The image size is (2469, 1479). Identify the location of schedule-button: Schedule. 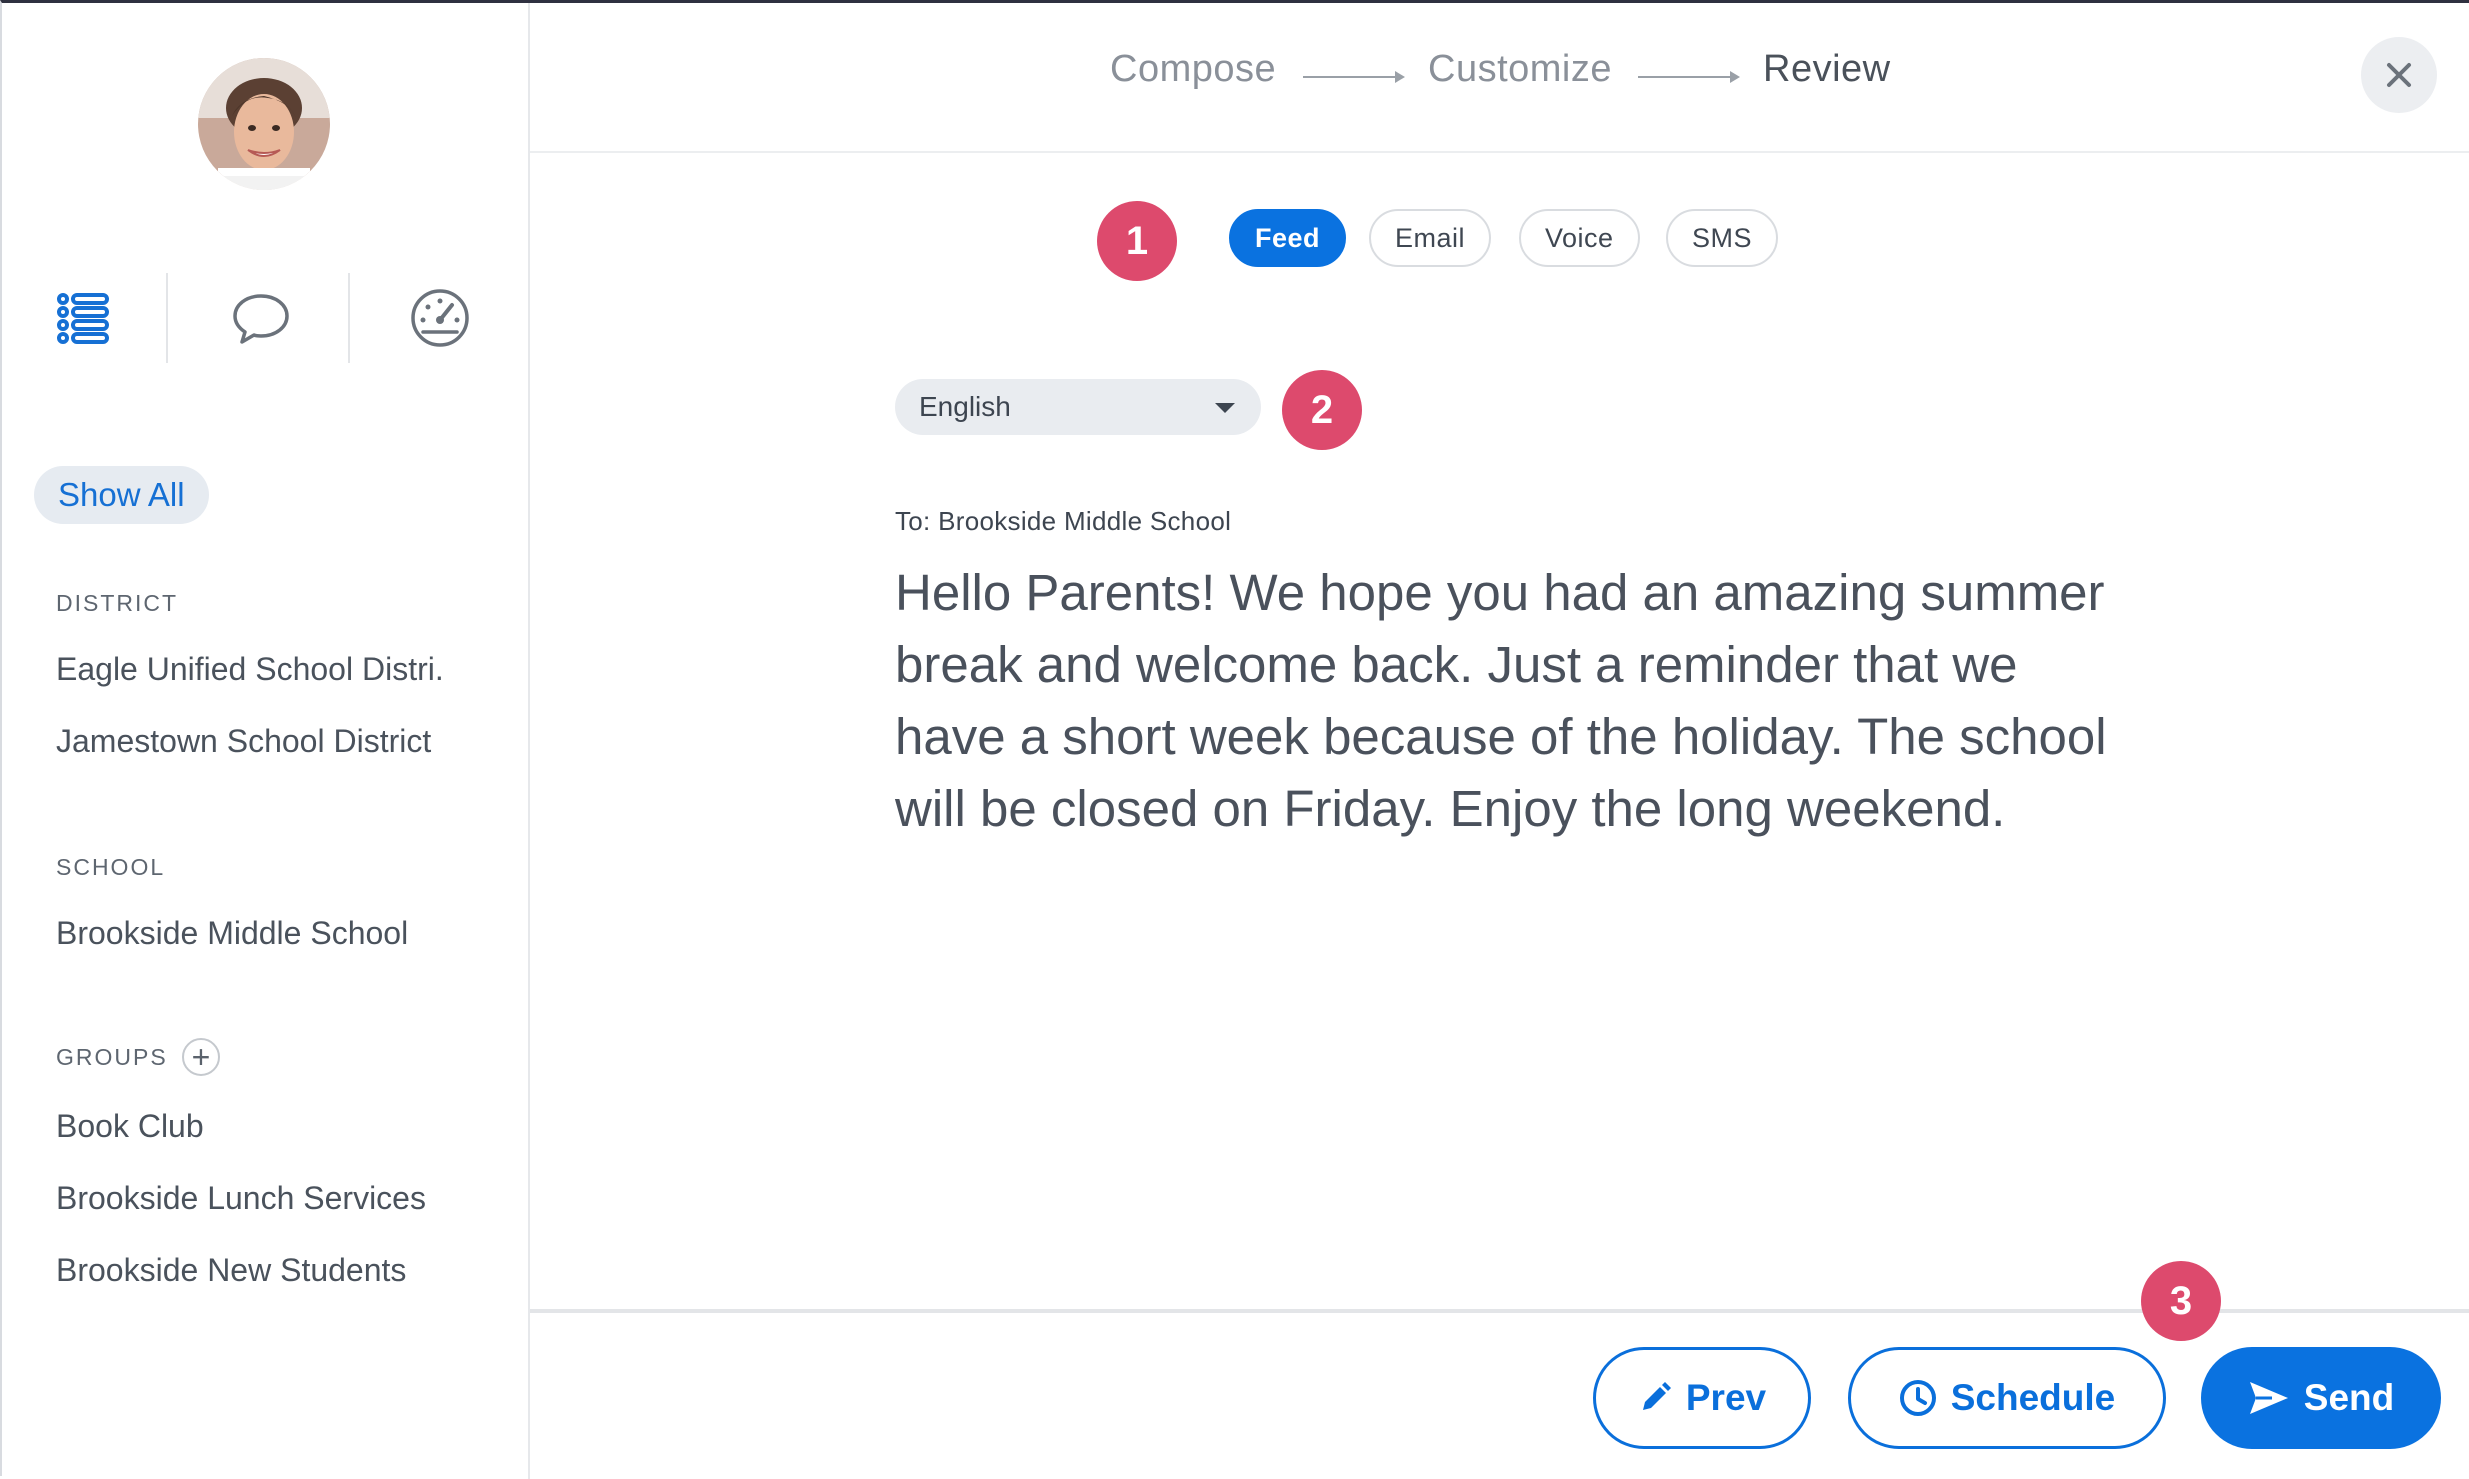
(2007, 1398).